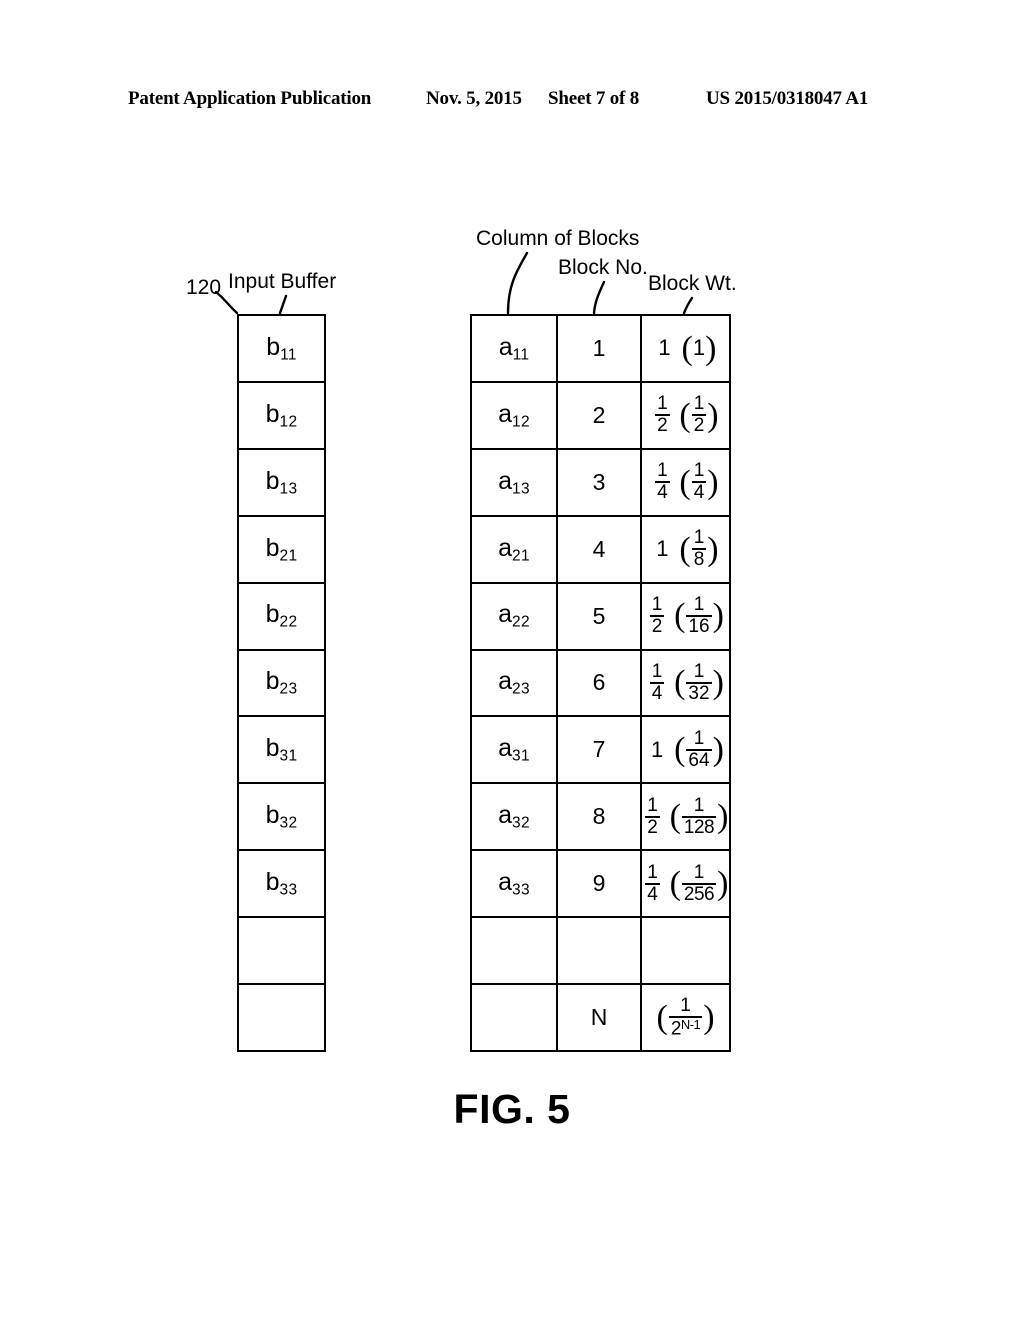 Image resolution: width=1024 pixels, height=1320 pixels. I want to click on block-number-cell: 6, so click(600, 683).